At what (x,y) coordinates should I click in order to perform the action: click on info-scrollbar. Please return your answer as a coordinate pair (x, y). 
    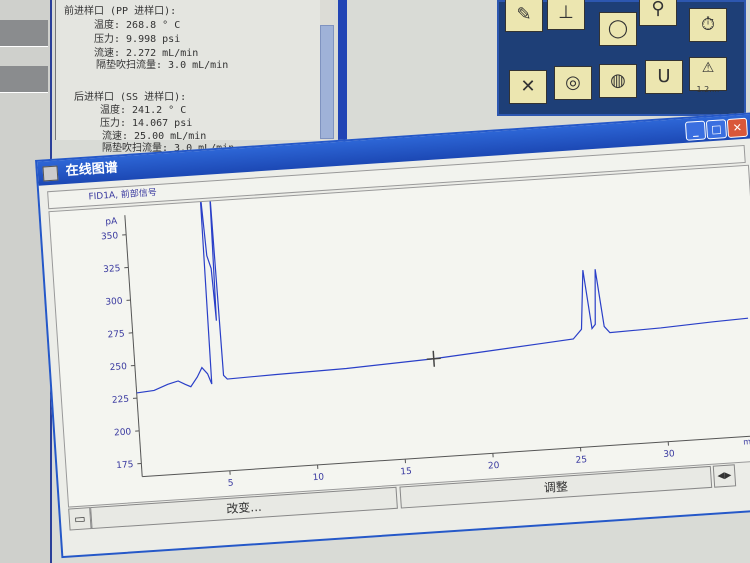
    Looking at the image, I should click on (327, 70).